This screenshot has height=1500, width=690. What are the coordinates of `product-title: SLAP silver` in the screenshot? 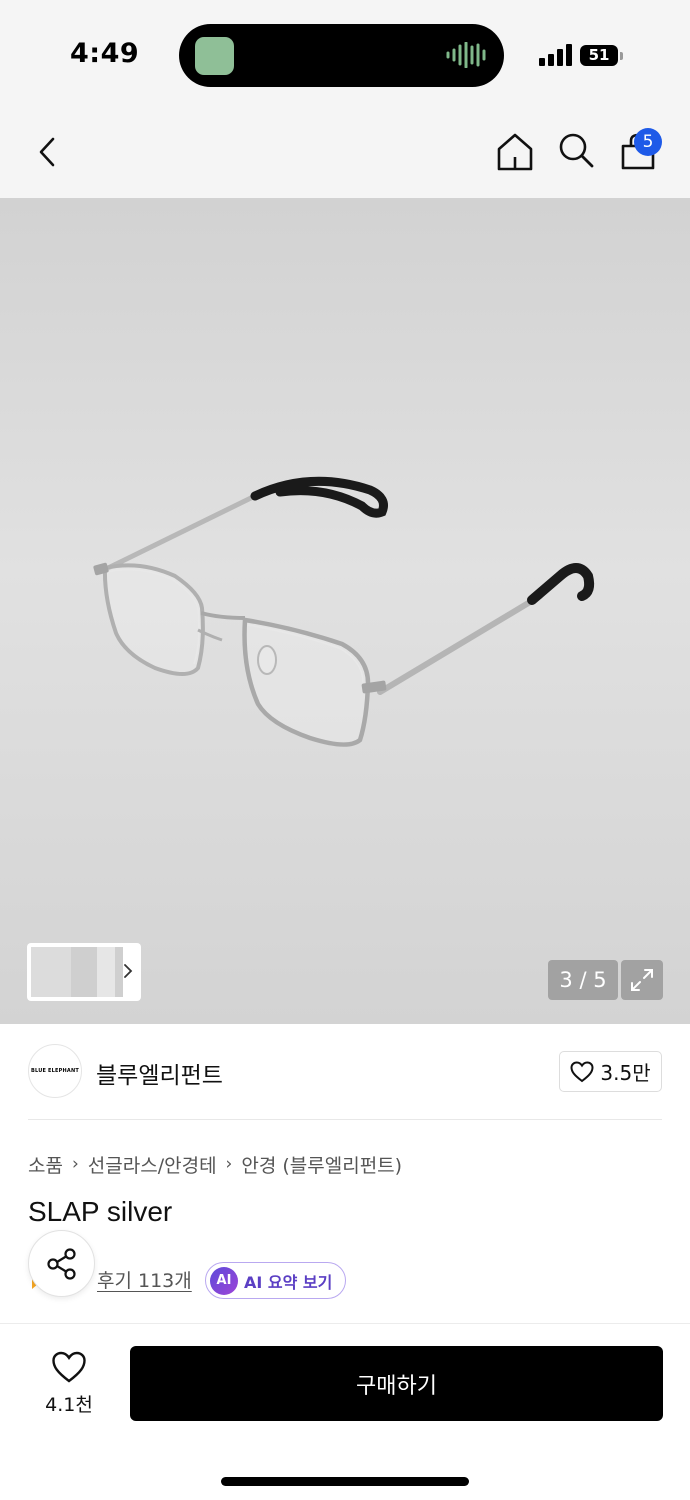 It's located at (100, 1211).